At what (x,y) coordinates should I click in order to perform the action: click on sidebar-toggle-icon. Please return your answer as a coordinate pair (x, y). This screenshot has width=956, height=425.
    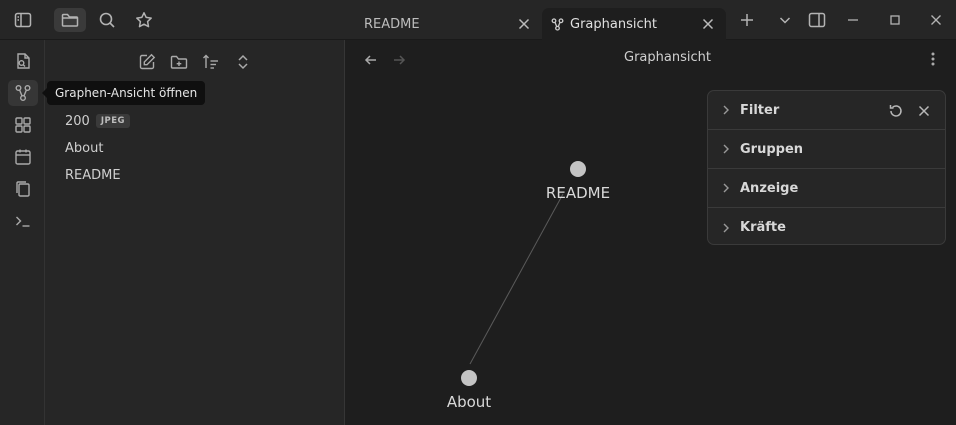
    Looking at the image, I should click on (23, 20).